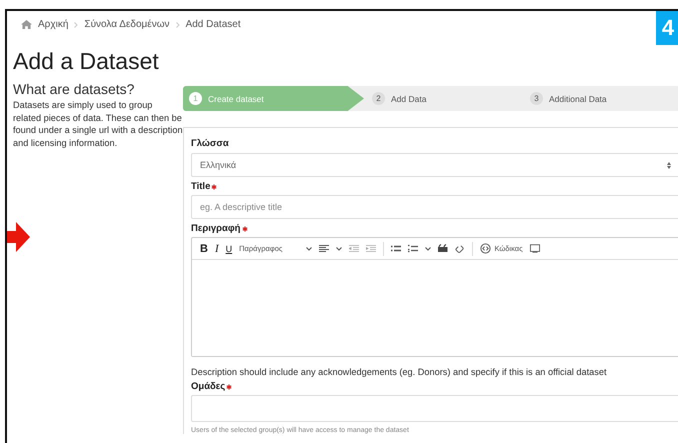 The image size is (678, 443). I want to click on code-icon, so click(486, 248).